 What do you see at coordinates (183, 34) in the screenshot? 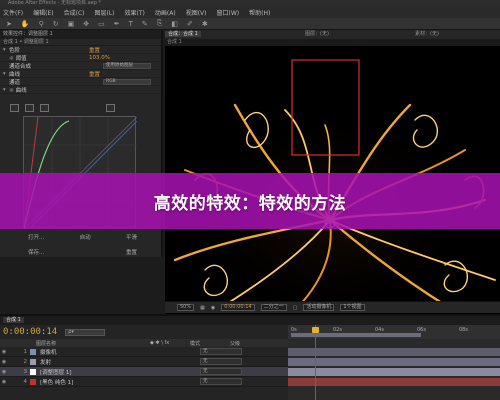
I see `tab-composition: 合成：合成 1` at bounding box center [183, 34].